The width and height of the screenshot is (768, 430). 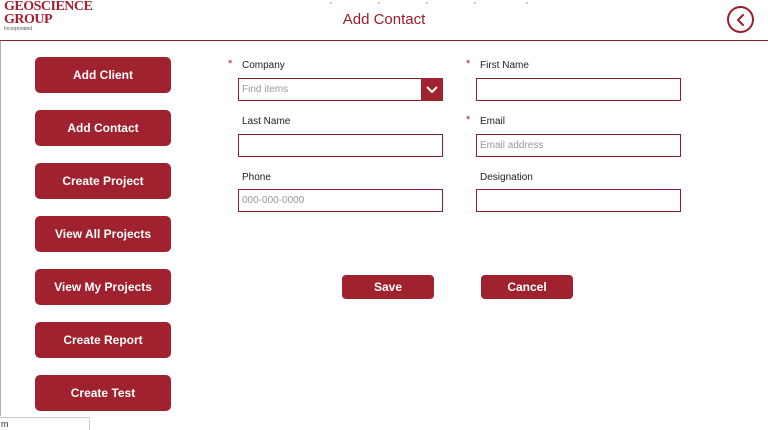 I want to click on email-input: Email address, so click(x=578, y=145).